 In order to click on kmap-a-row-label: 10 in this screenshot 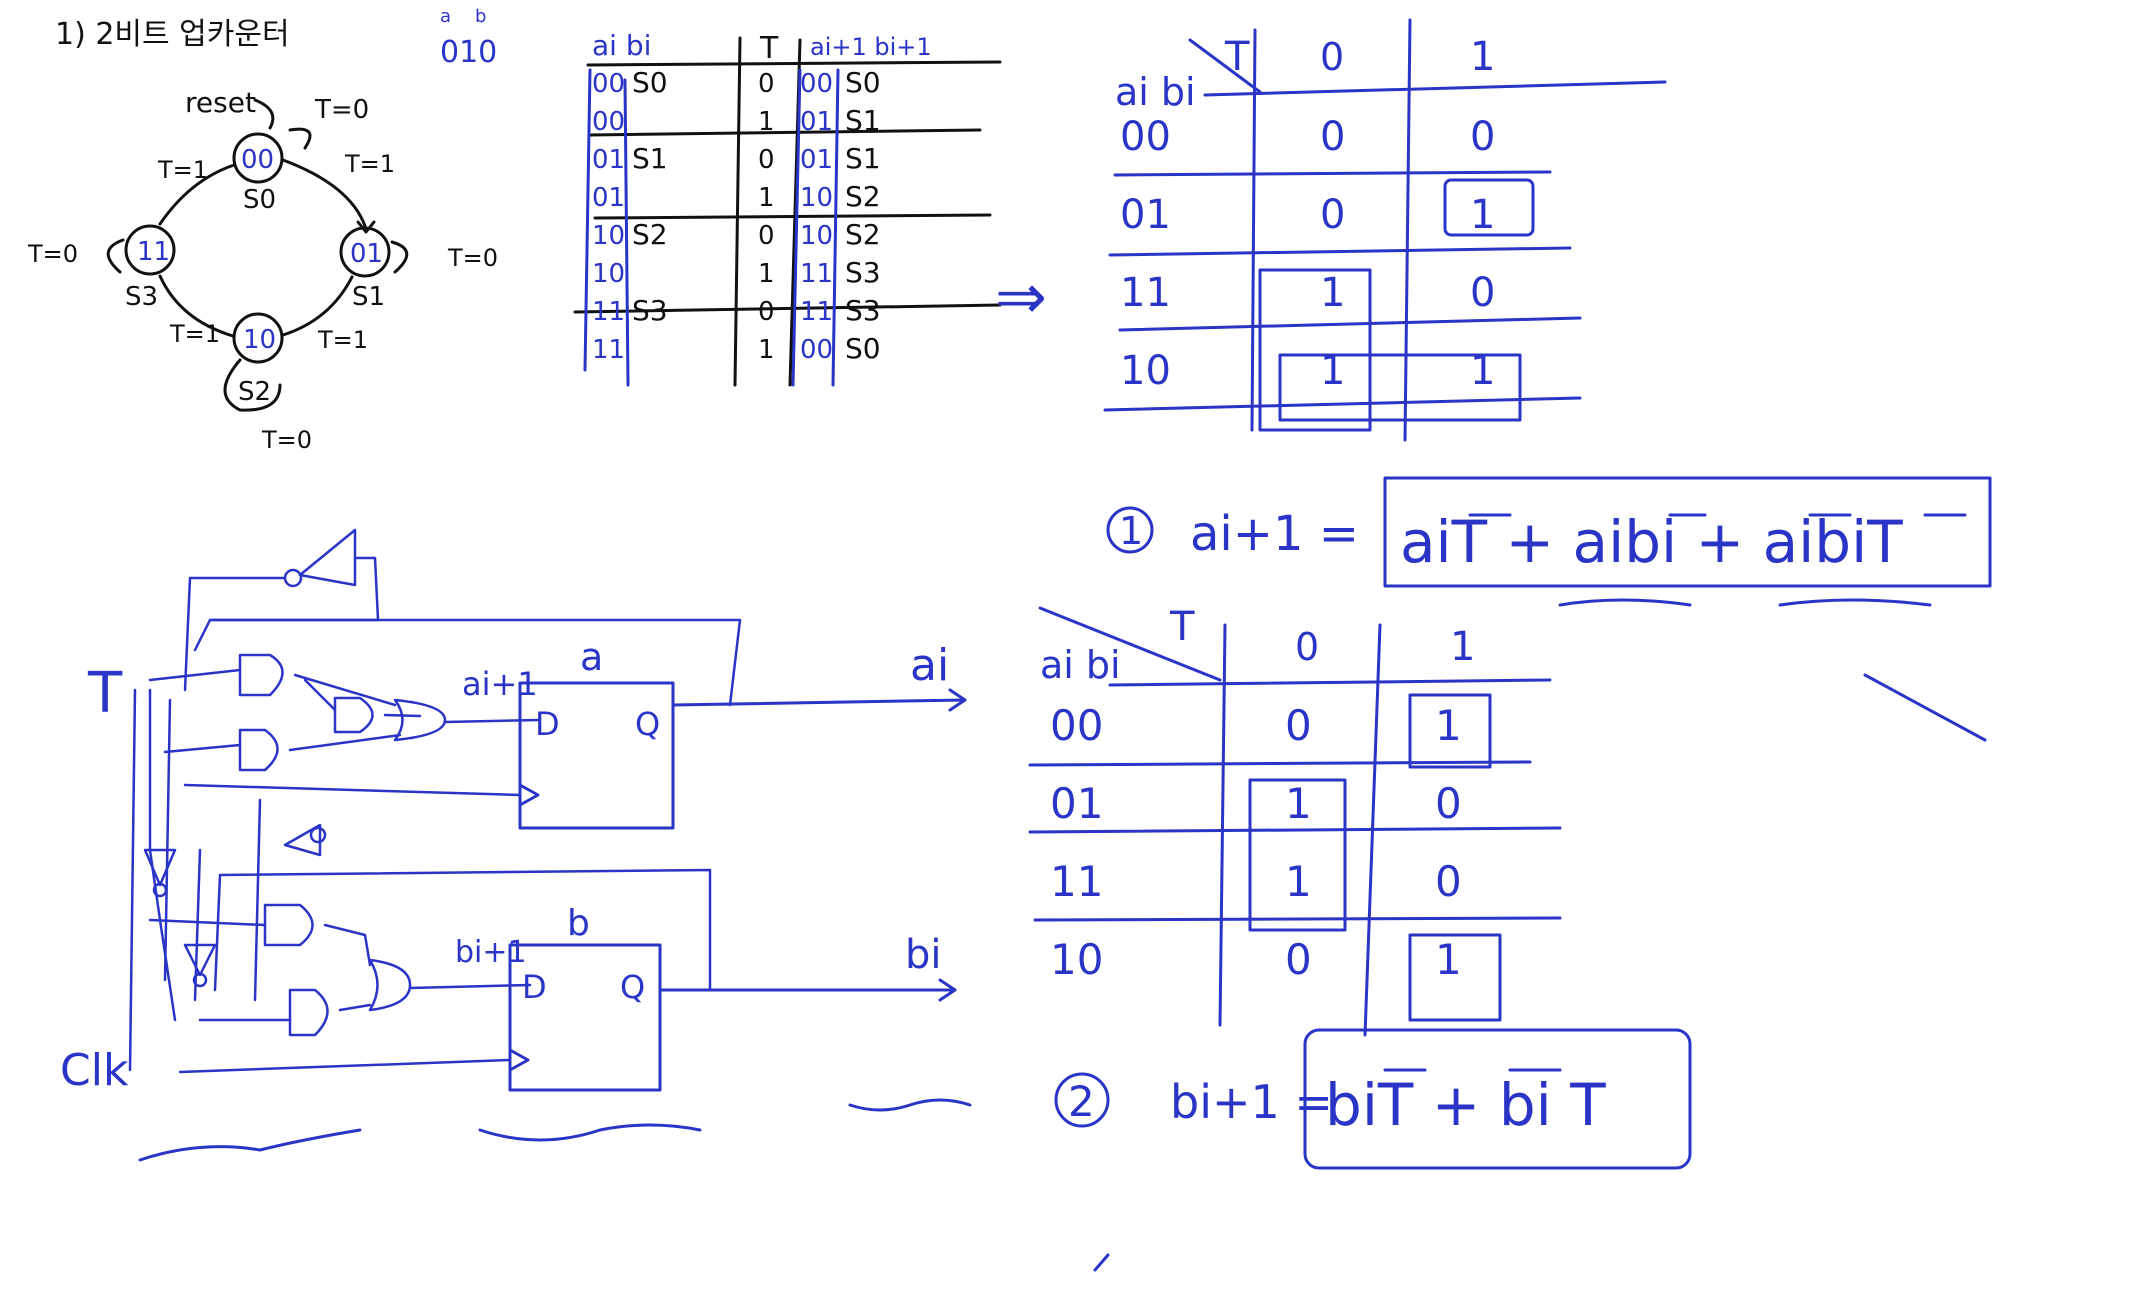, I will do `click(1145, 371)`.